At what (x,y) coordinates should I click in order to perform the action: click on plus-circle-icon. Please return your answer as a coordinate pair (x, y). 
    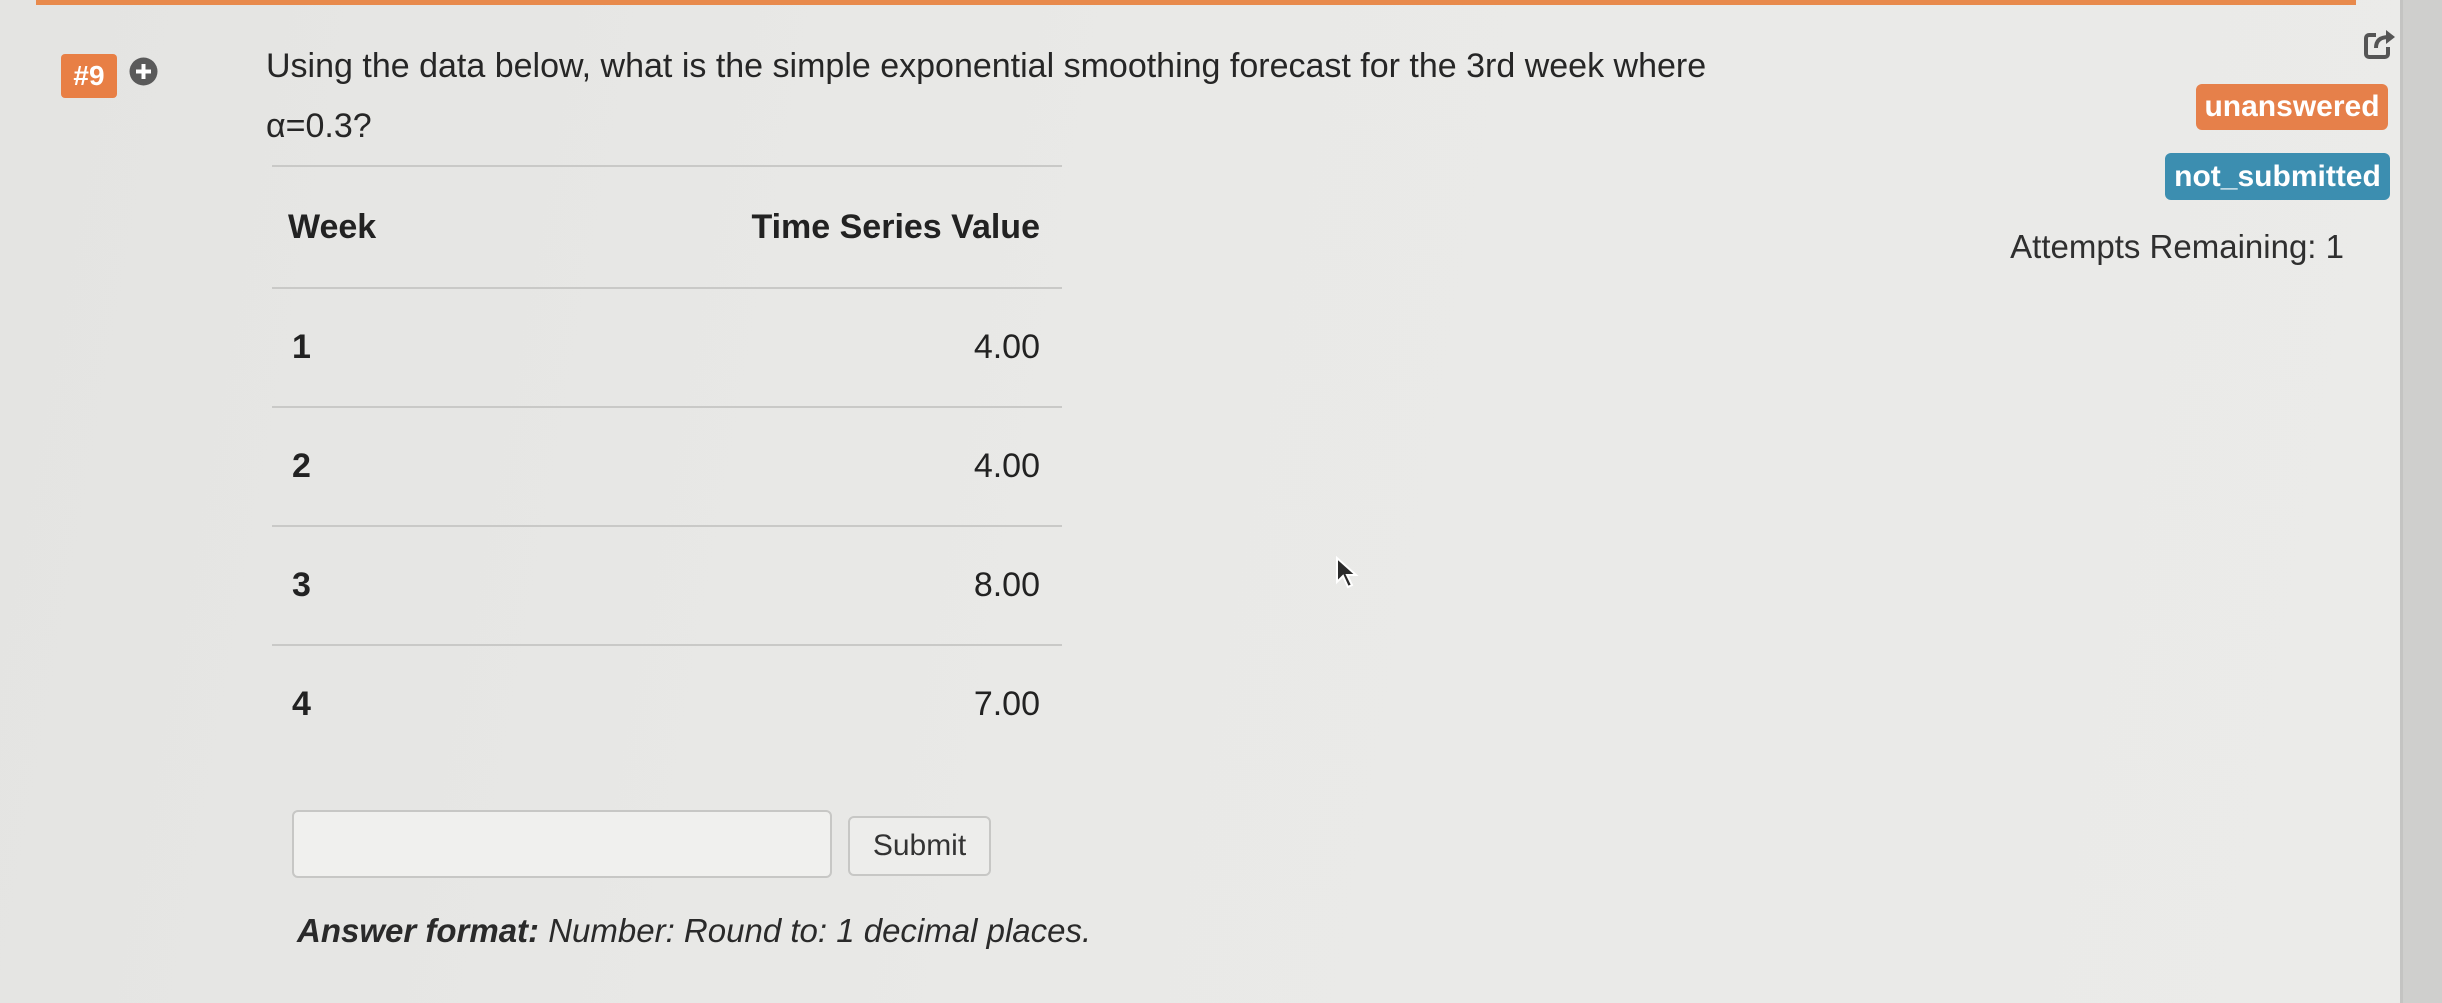
    Looking at the image, I should click on (143, 71).